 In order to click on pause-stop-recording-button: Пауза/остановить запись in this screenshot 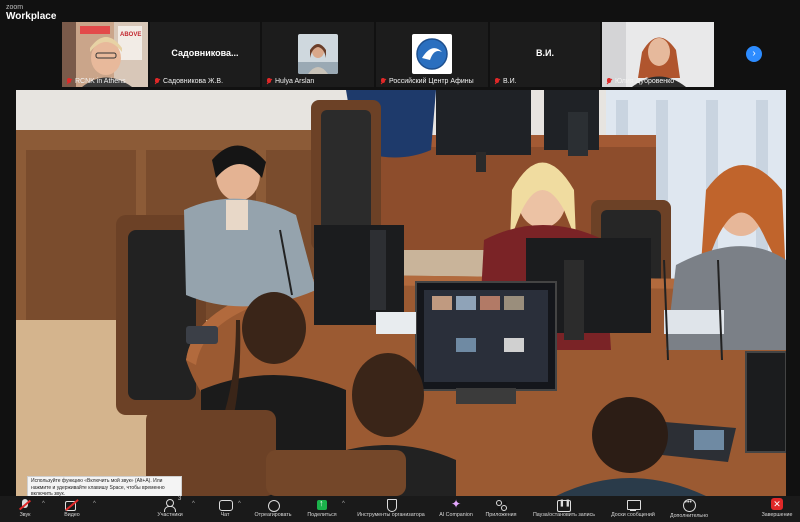, I will do `click(564, 509)`.